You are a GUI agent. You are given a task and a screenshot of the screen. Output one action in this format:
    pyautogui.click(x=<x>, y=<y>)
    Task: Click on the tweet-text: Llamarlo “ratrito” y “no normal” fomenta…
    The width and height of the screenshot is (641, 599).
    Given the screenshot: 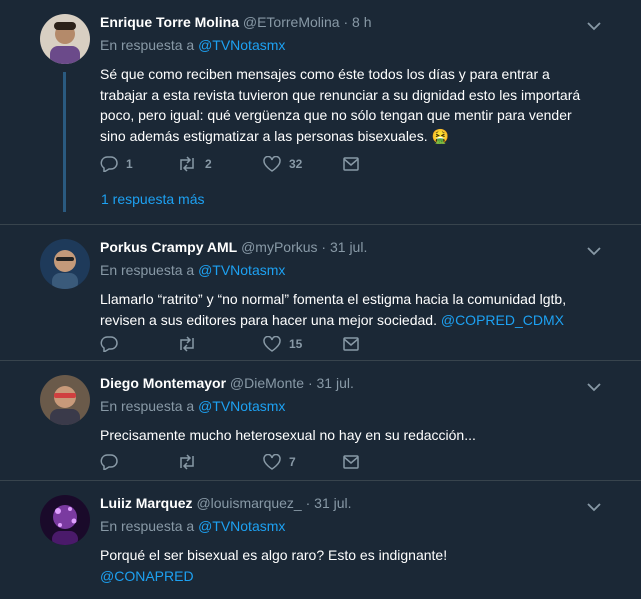 What is the action you would take?
    pyautogui.click(x=345, y=309)
    